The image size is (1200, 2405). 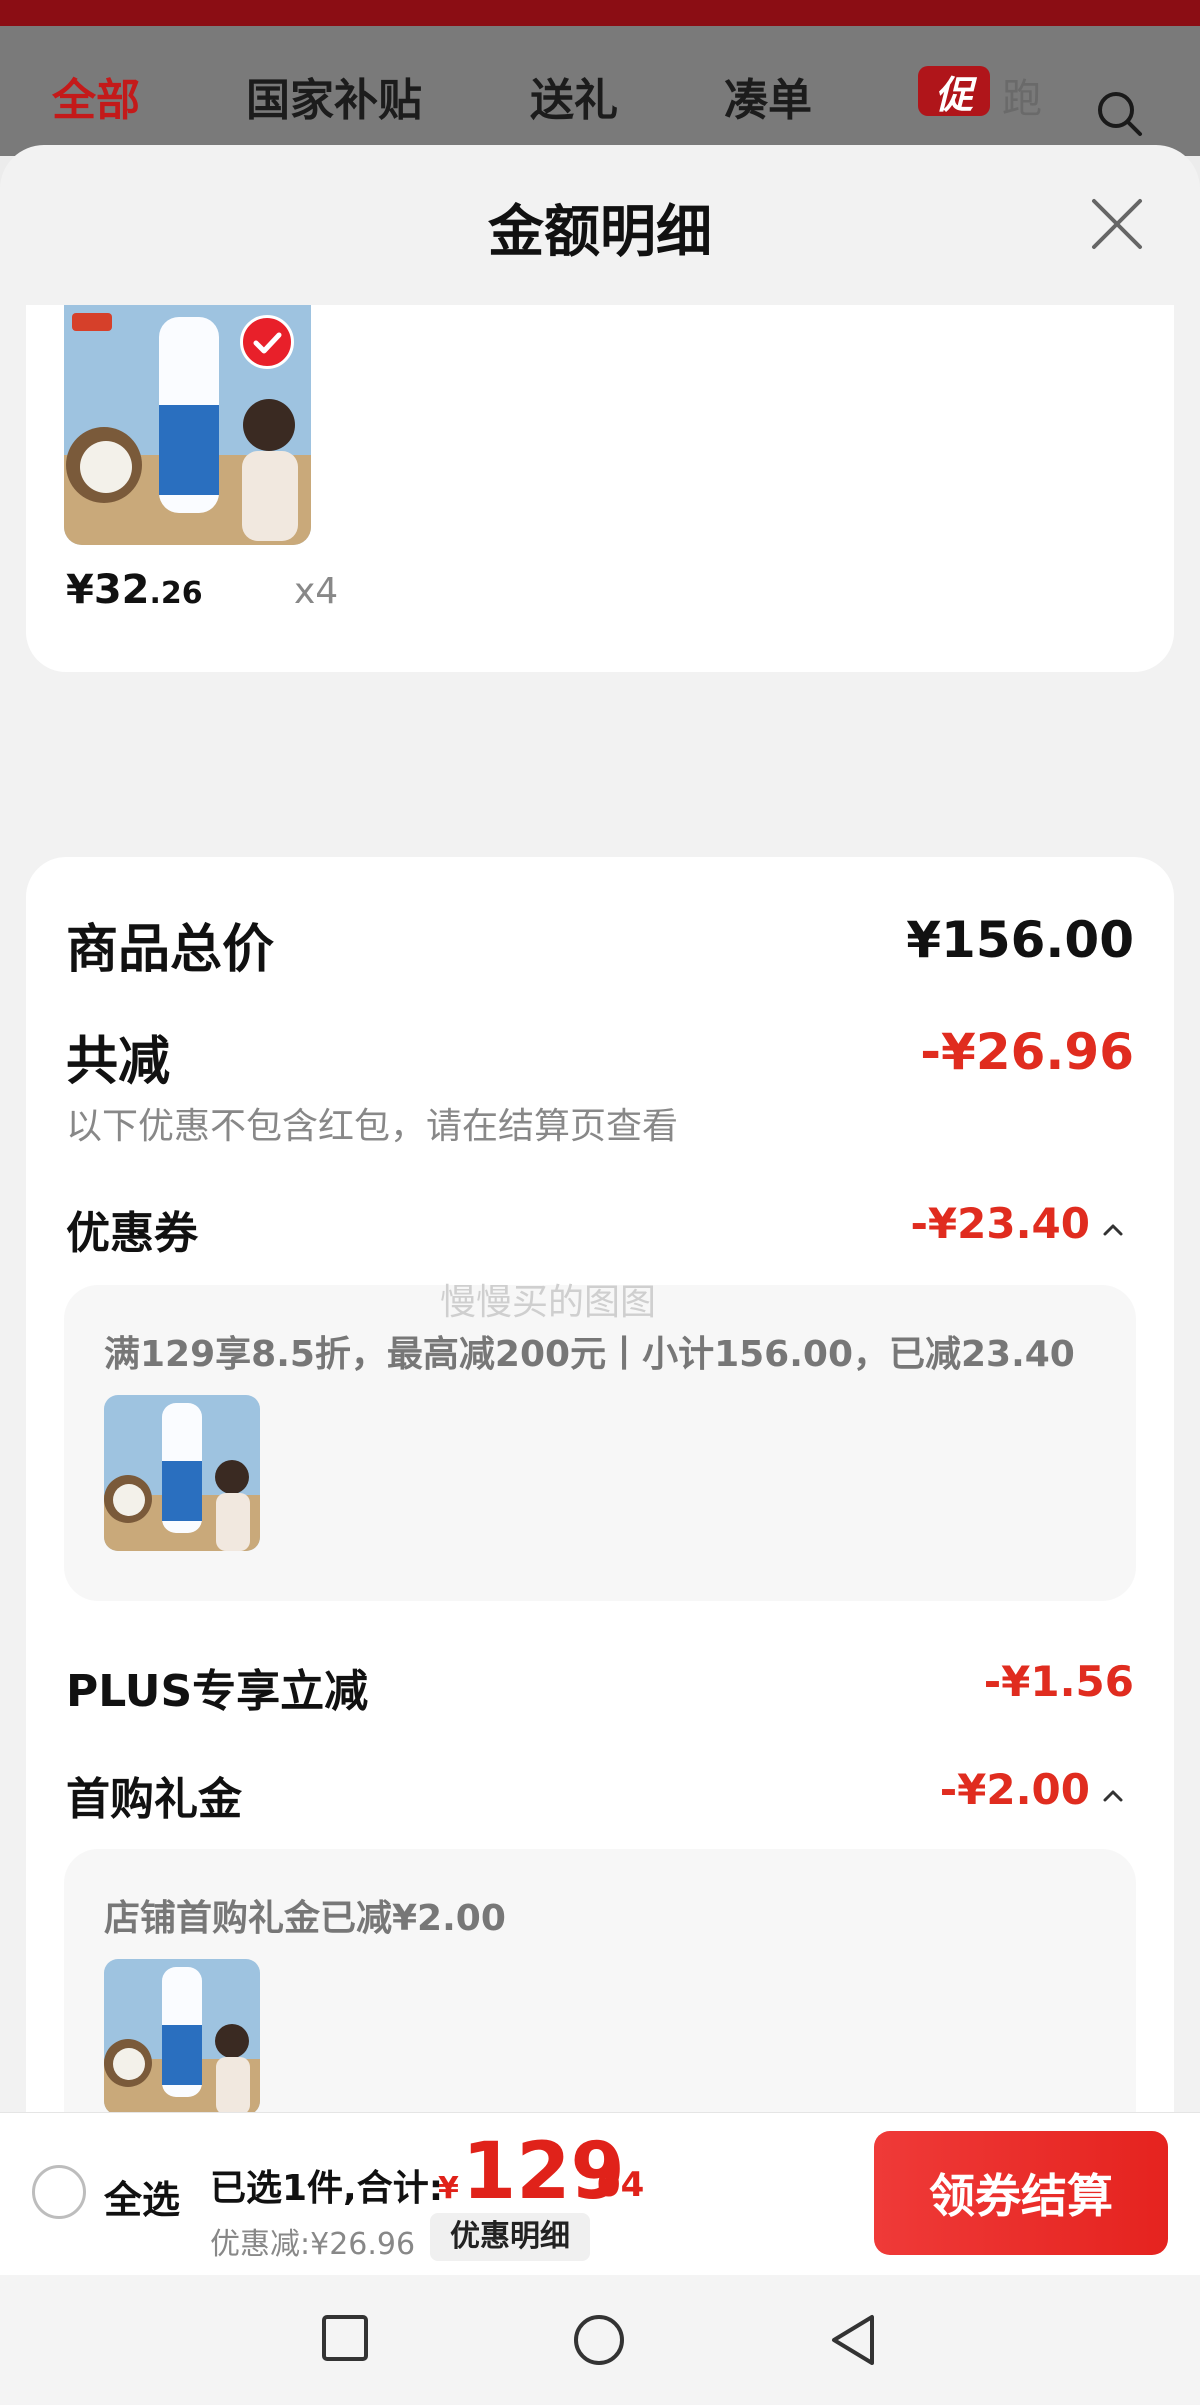 What do you see at coordinates (217, 1691) in the screenshot?
I see `plus-discount-label: PLUS专享立减` at bounding box center [217, 1691].